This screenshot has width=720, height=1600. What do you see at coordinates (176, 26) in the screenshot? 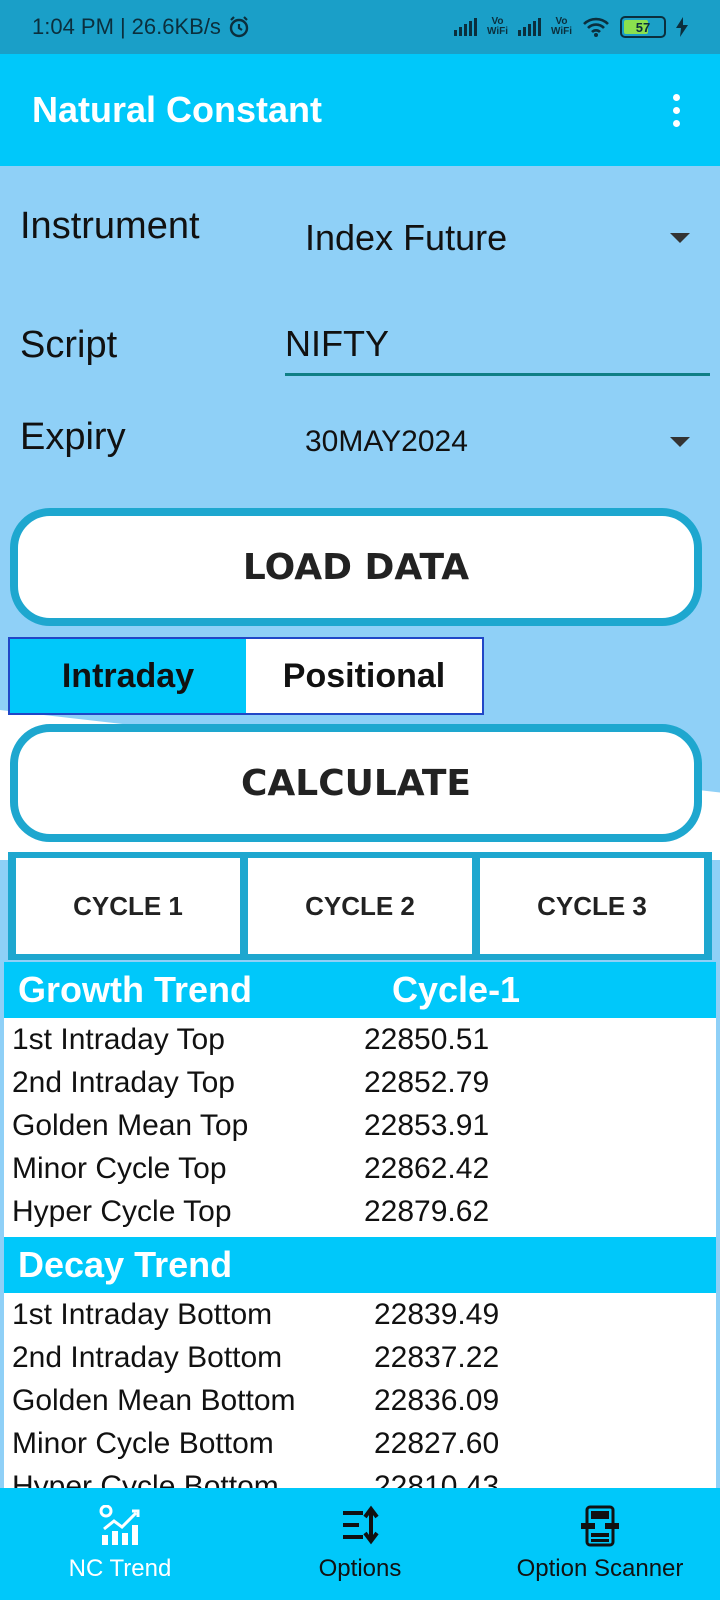
I see `status-speed: 26.6KB/s` at bounding box center [176, 26].